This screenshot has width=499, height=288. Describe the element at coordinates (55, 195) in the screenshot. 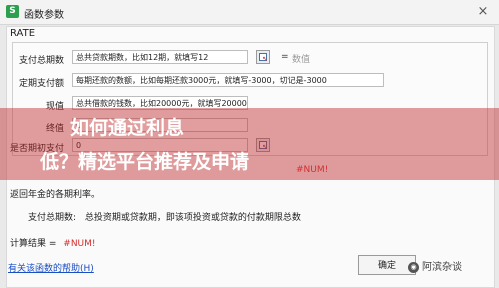

I see `function-description: 返回年金的各期利率。` at that location.